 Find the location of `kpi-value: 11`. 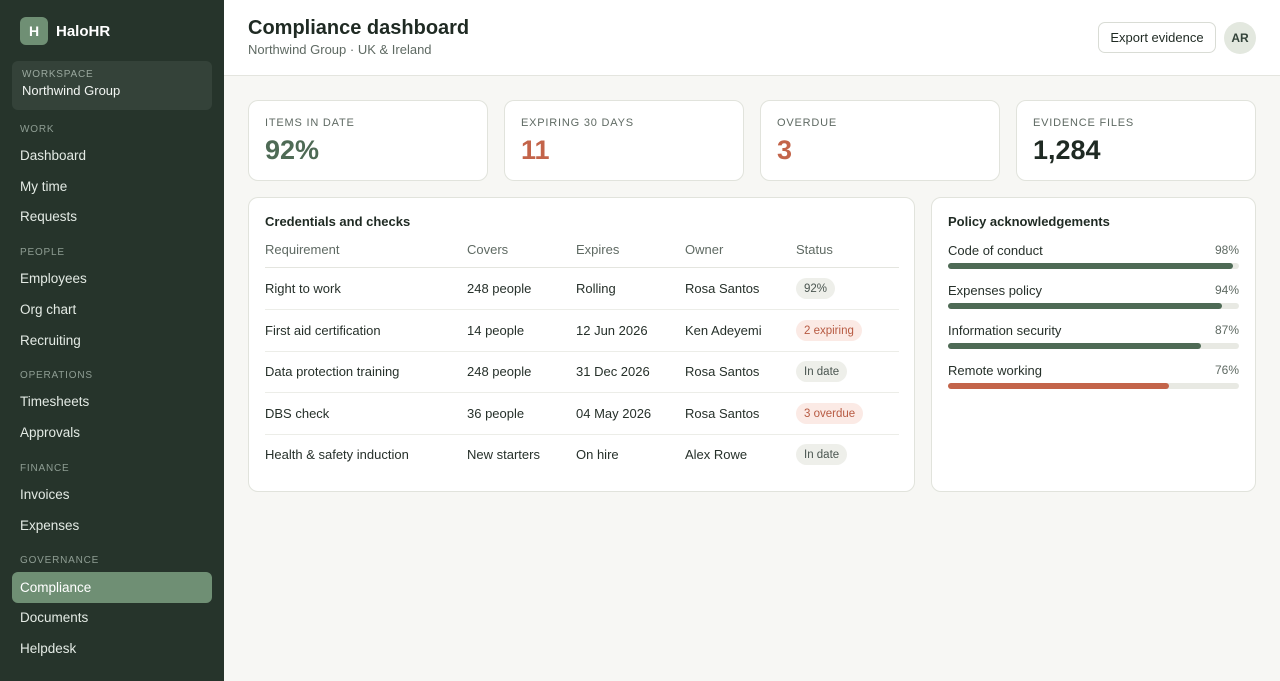

kpi-value: 11 is located at coordinates (535, 150).